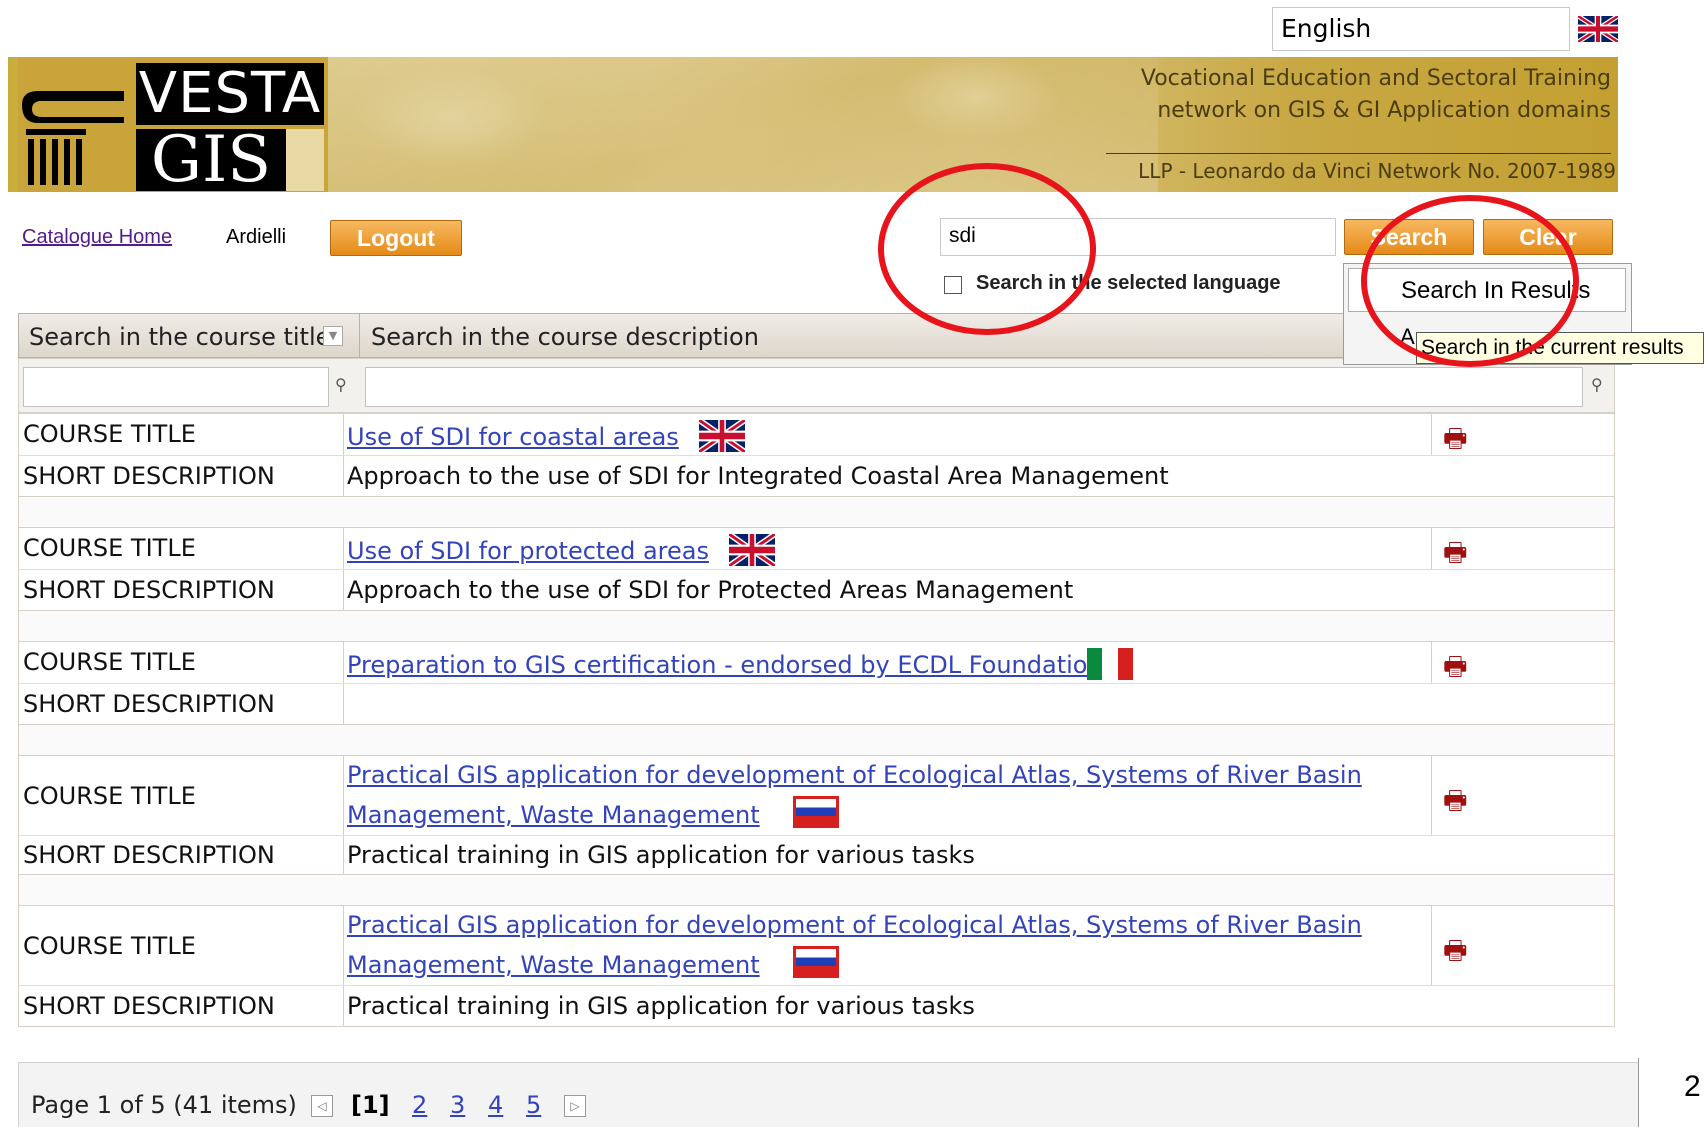 The image size is (1704, 1127). Describe the element at coordinates (1384, 110) in the screenshot. I see `tagline-line2: network on GIS & GI Application domains` at that location.